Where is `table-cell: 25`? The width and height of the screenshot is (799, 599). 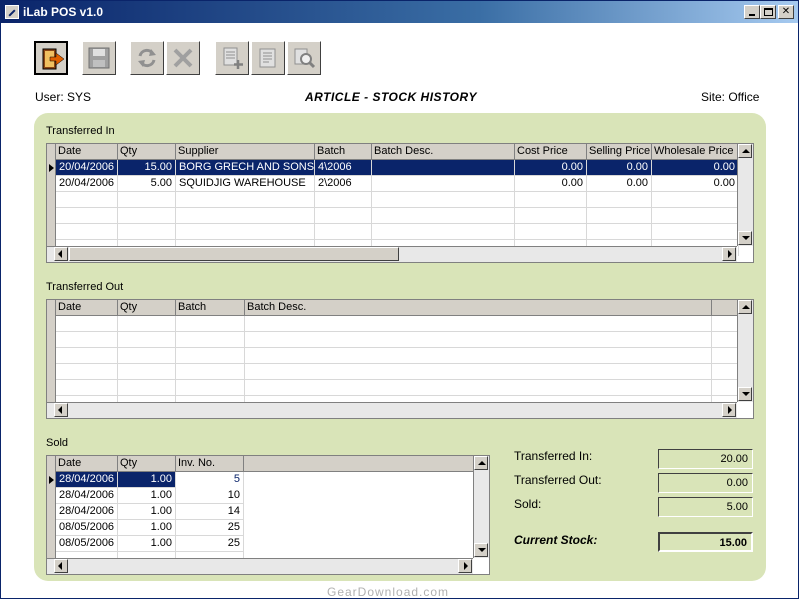 table-cell: 25 is located at coordinates (210, 528).